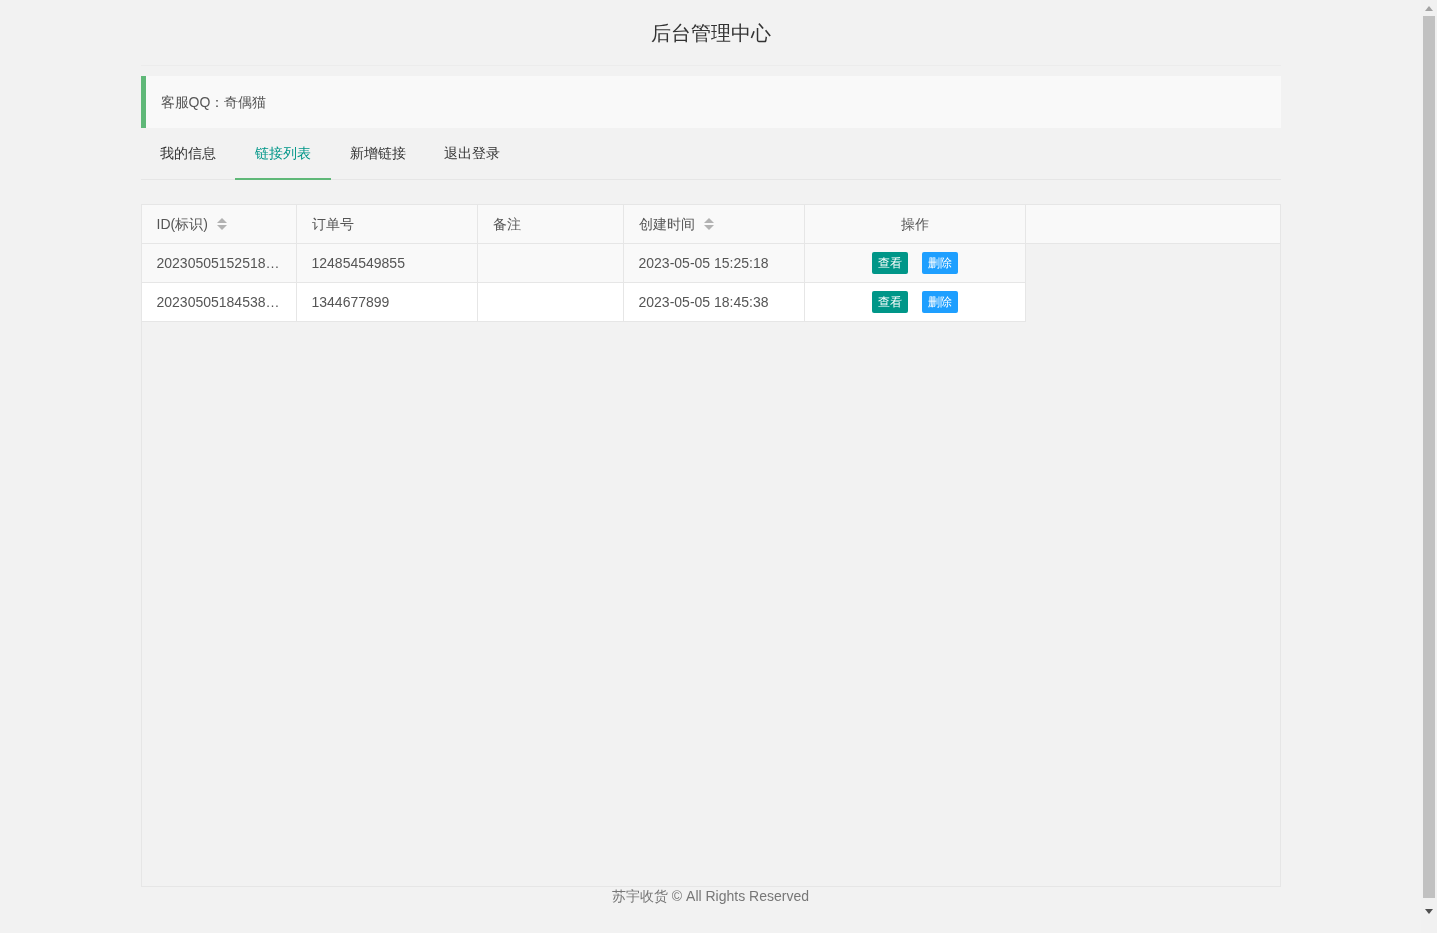 The image size is (1437, 933). I want to click on scroll-up-icon, so click(1429, 8).